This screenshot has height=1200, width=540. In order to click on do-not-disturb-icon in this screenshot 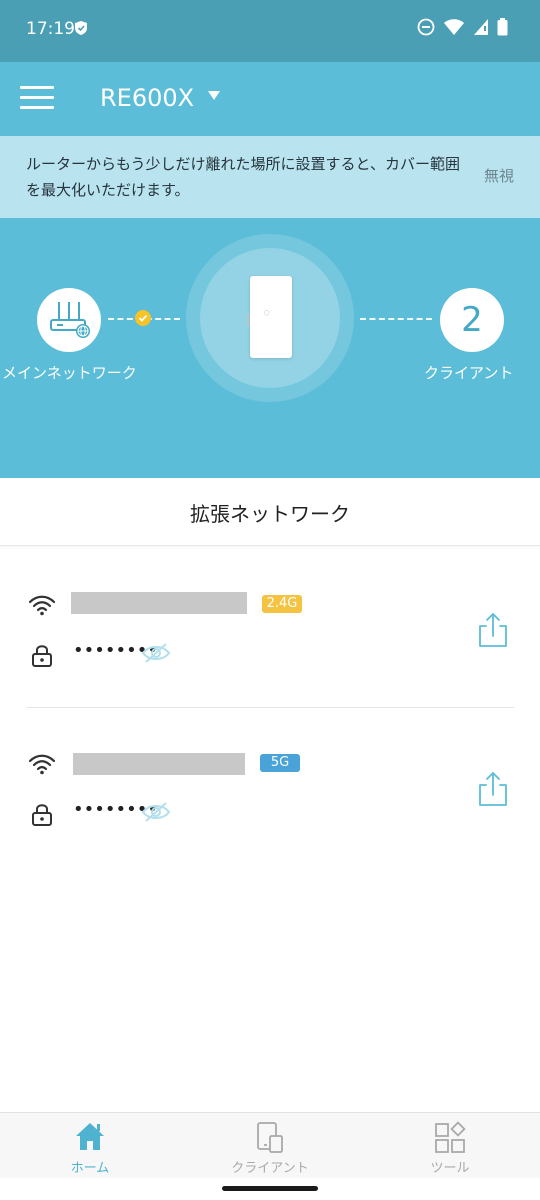, I will do `click(426, 27)`.